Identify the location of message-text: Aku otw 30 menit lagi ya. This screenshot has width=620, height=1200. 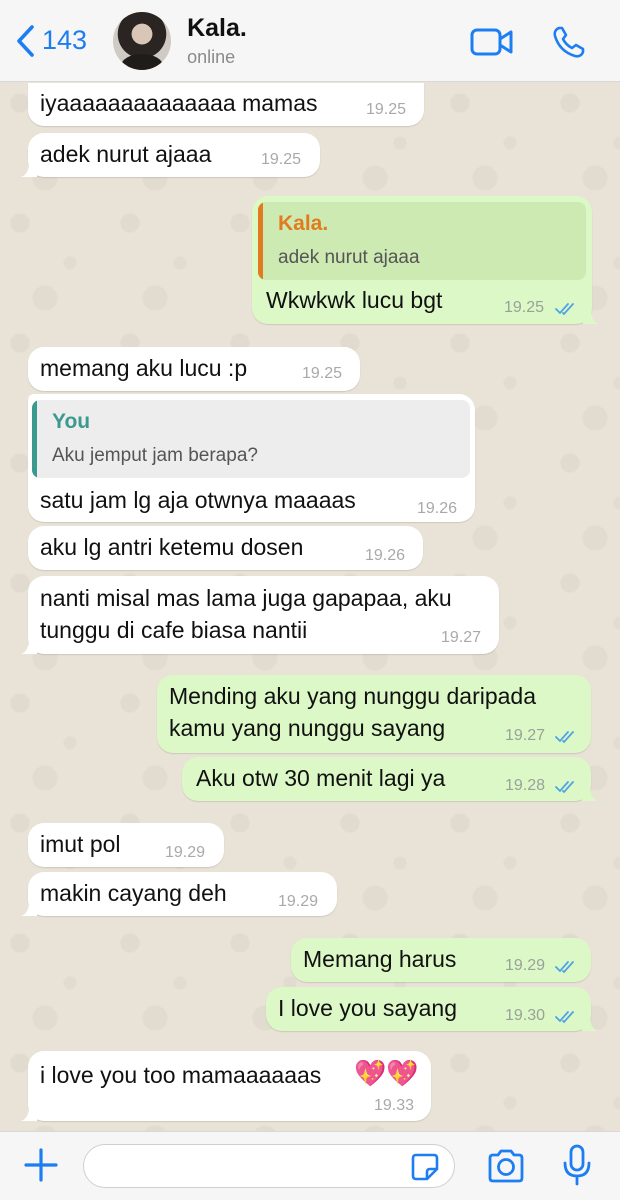
(321, 778).